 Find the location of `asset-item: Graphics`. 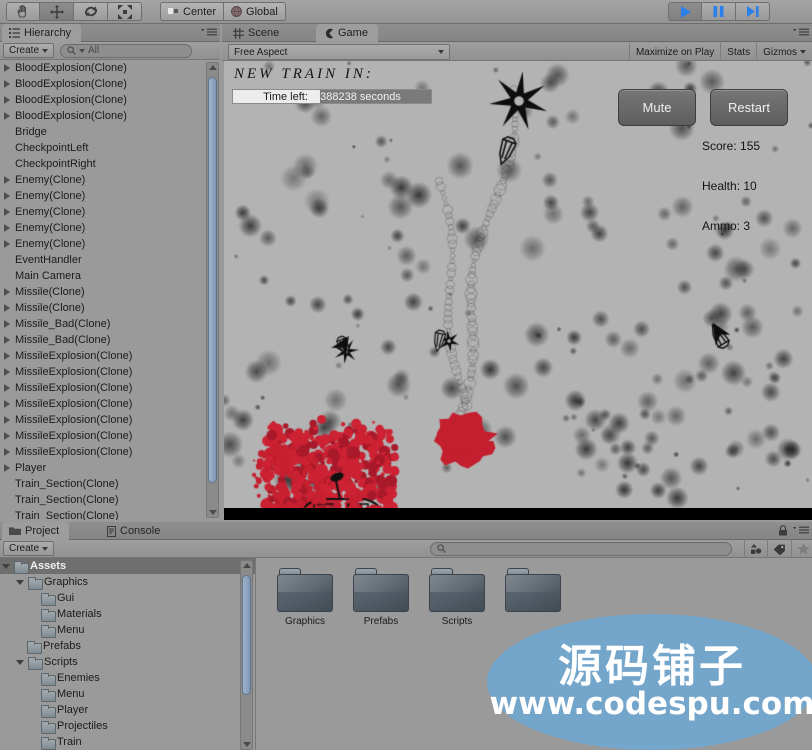

asset-item: Graphics is located at coordinates (305, 596).